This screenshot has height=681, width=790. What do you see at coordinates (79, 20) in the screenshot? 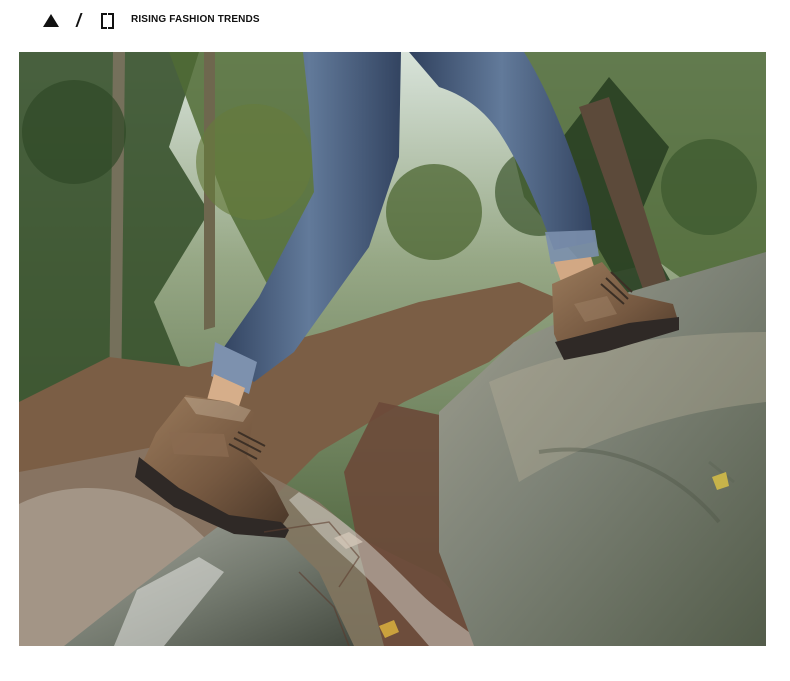
I see `slash-icon` at bounding box center [79, 20].